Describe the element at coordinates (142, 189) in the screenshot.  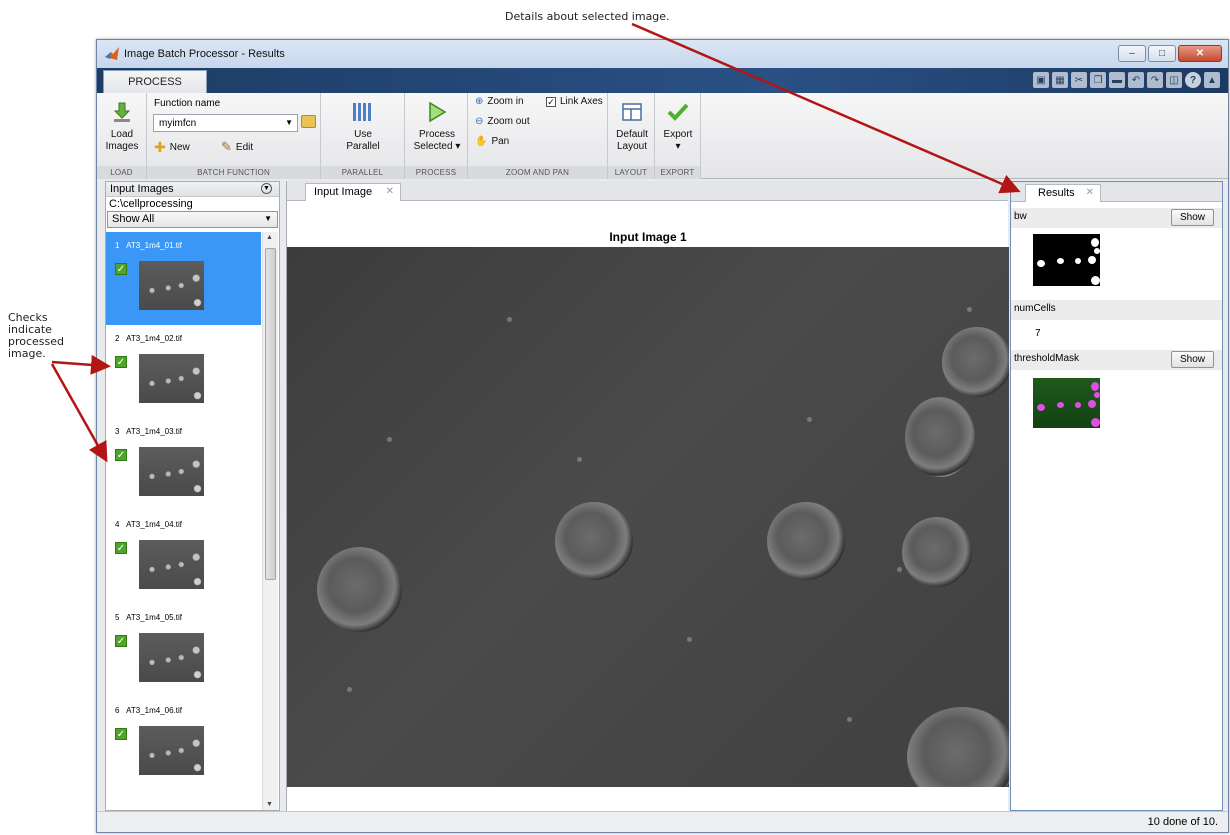
I see `input-images-title: Input Images` at that location.